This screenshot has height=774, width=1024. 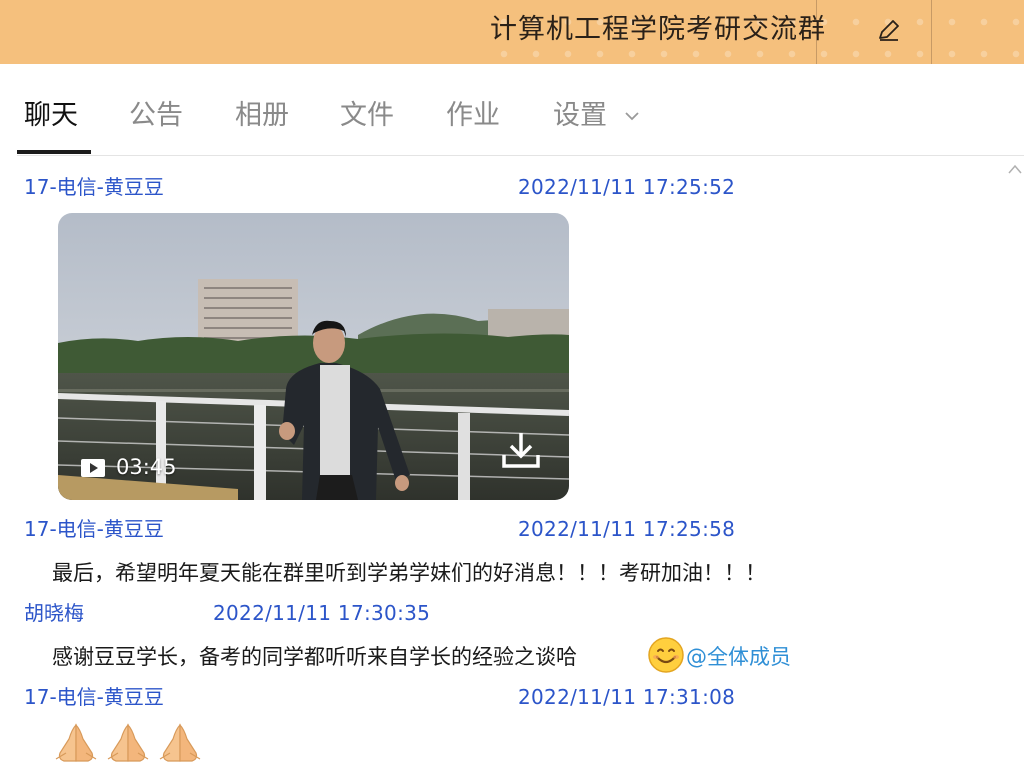 I want to click on video-duration: 03:45, so click(x=146, y=467).